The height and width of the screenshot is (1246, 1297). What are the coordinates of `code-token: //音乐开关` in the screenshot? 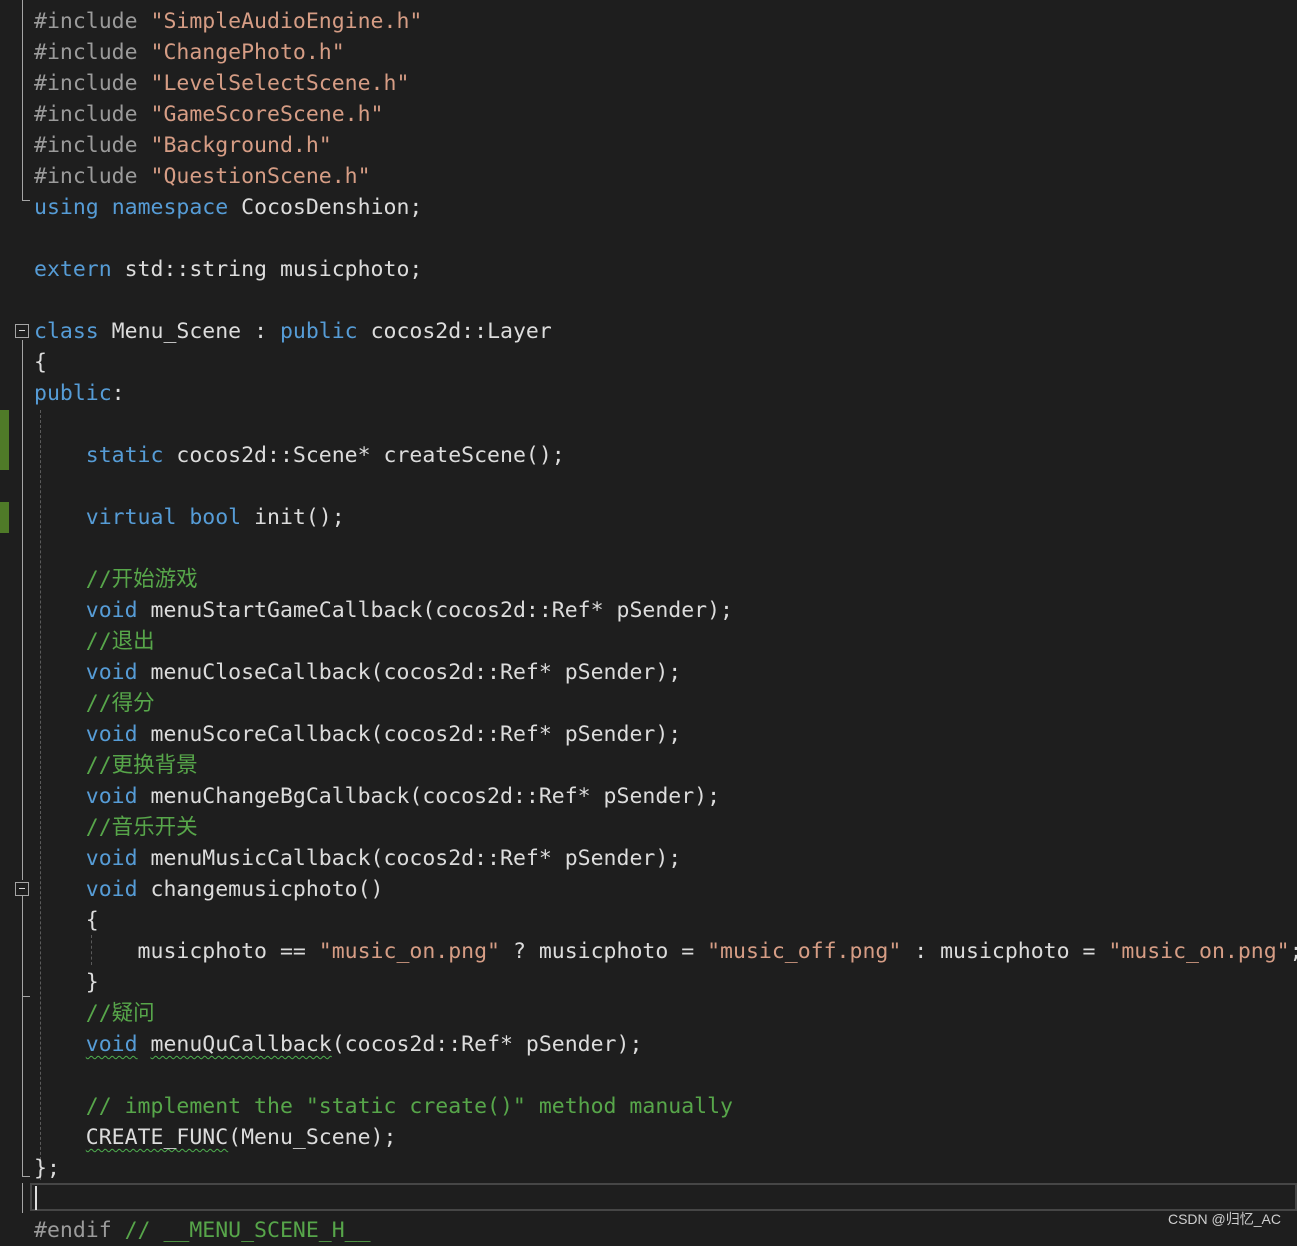 It's located at (116, 827).